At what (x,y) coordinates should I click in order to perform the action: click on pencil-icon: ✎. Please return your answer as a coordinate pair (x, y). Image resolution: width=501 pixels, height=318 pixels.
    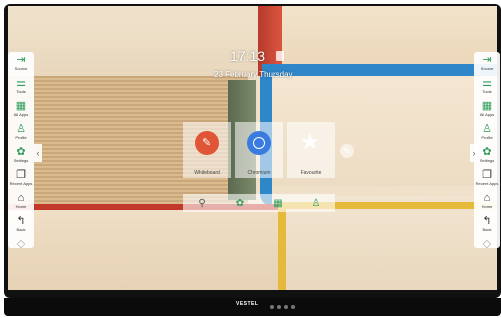
    Looking at the image, I should click on (347, 151).